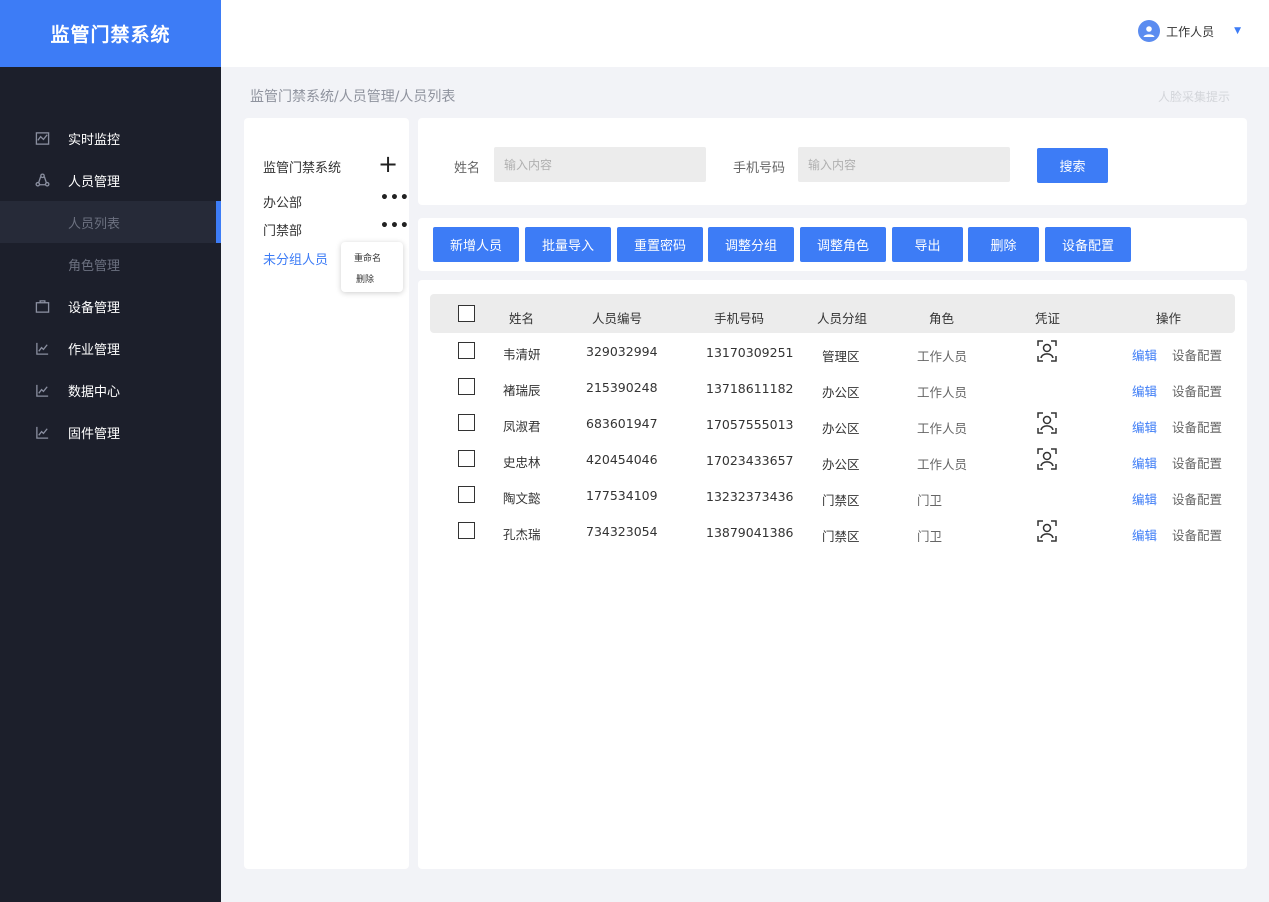 Image resolution: width=1269 pixels, height=902 pixels. What do you see at coordinates (467, 168) in the screenshot?
I see `name-label: 姓名` at bounding box center [467, 168].